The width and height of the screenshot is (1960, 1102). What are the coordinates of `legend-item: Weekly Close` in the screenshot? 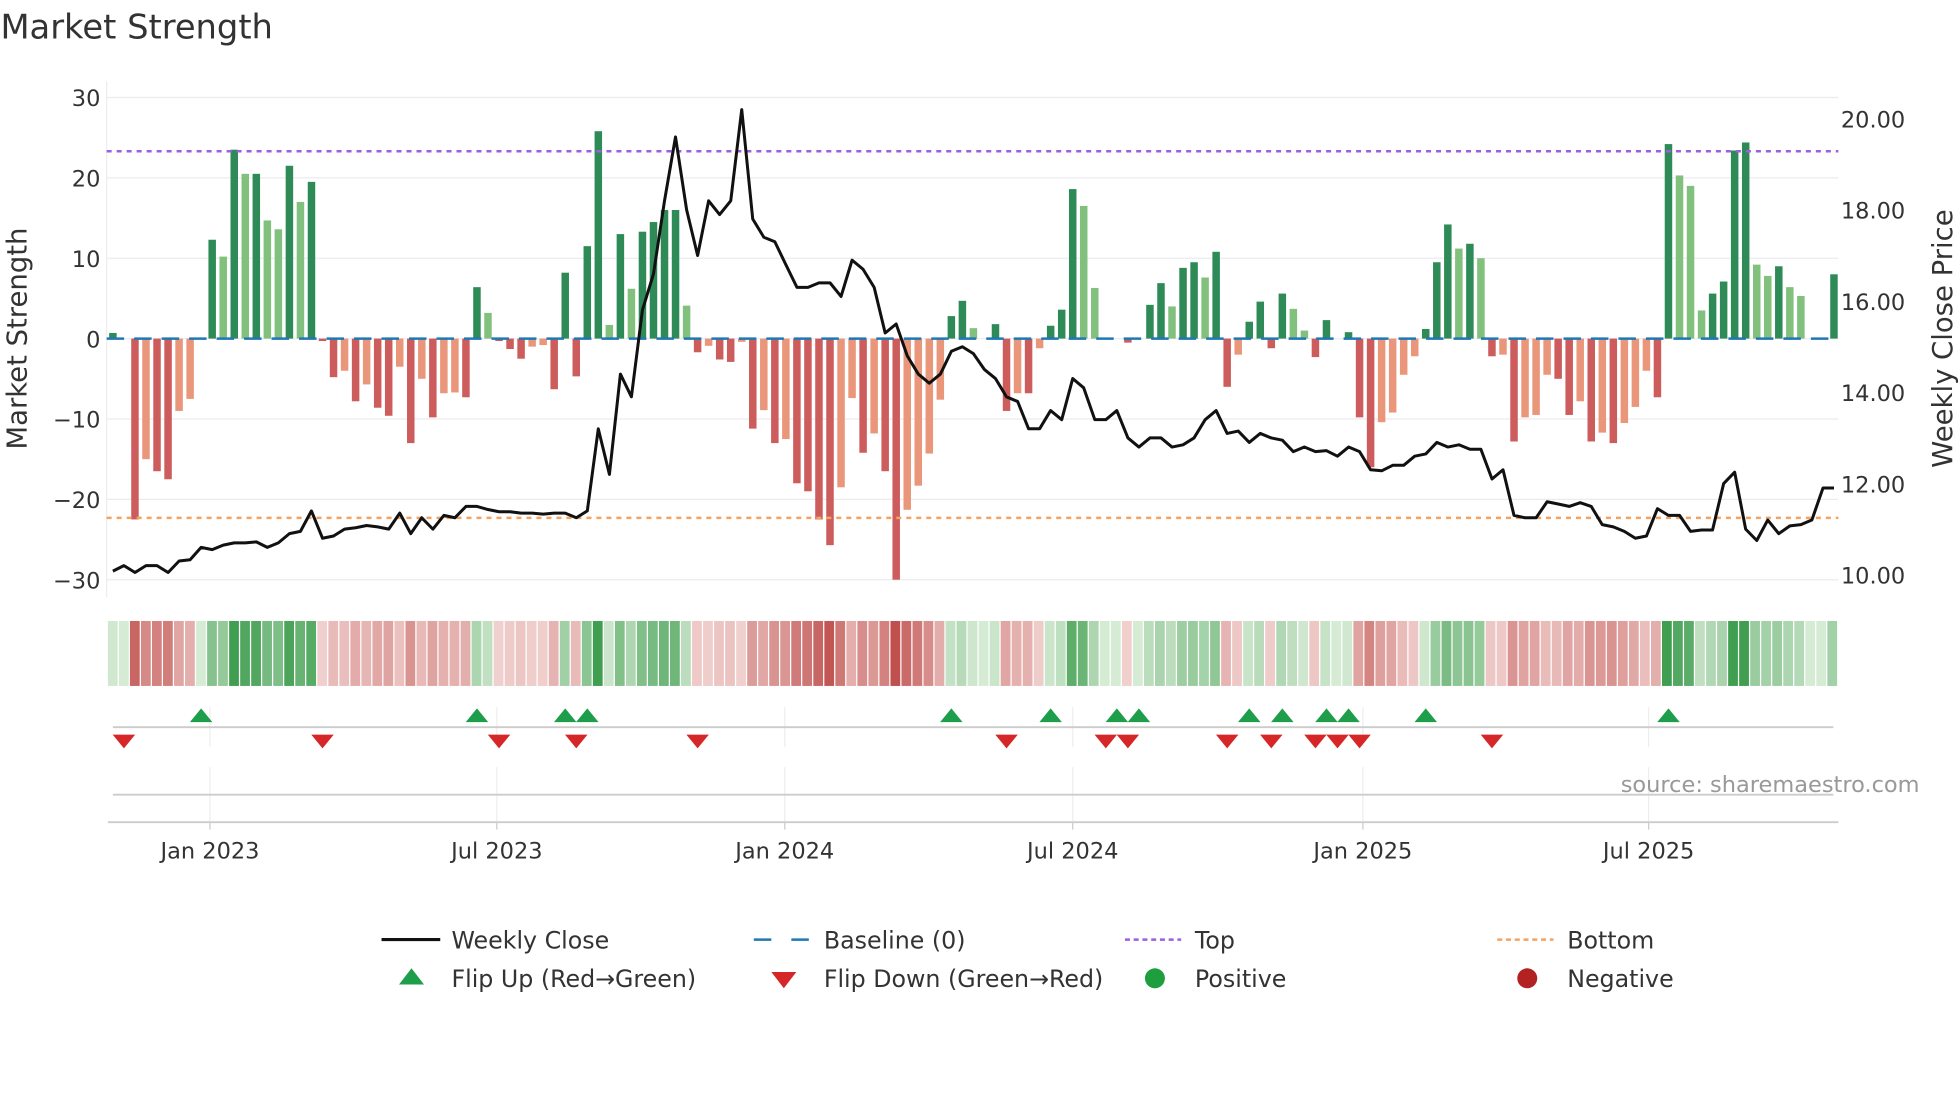 It's located at (495, 940).